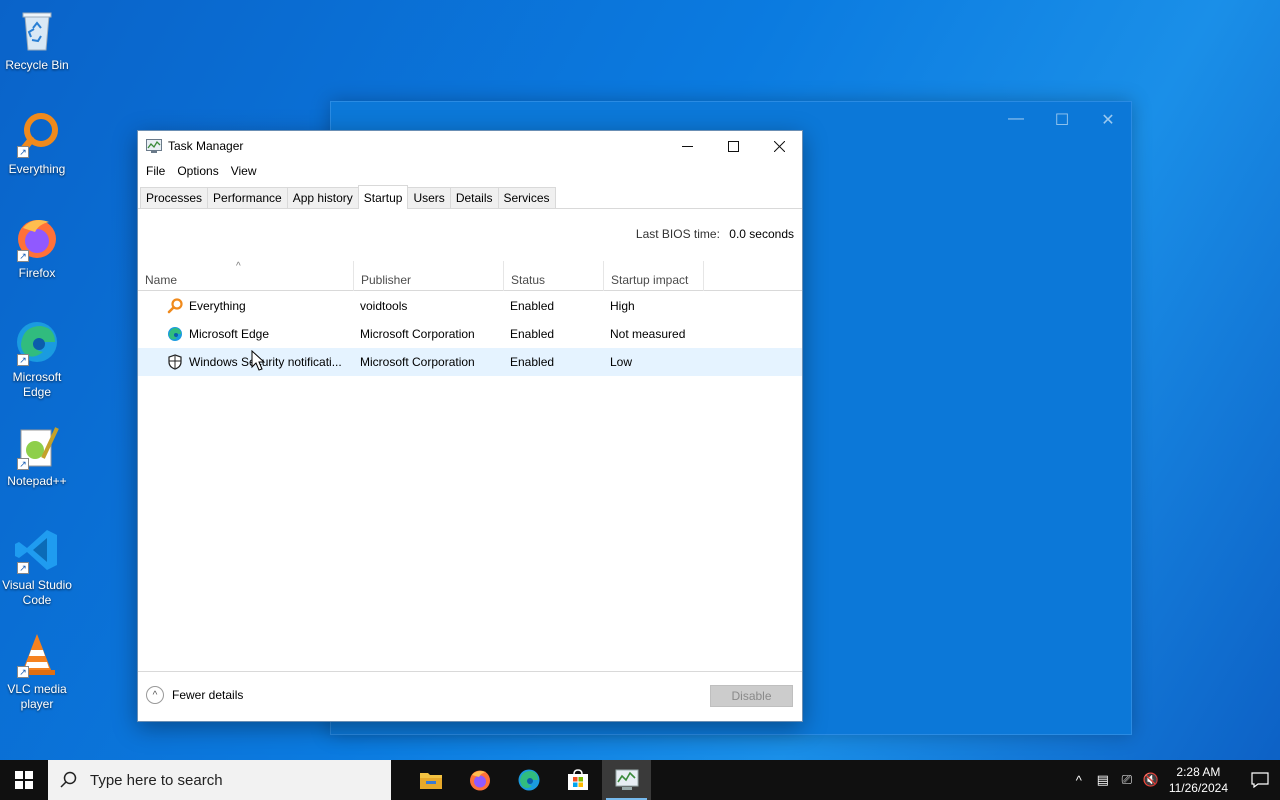 The image size is (1280, 800). I want to click on minimize-icon, so click(687, 146).